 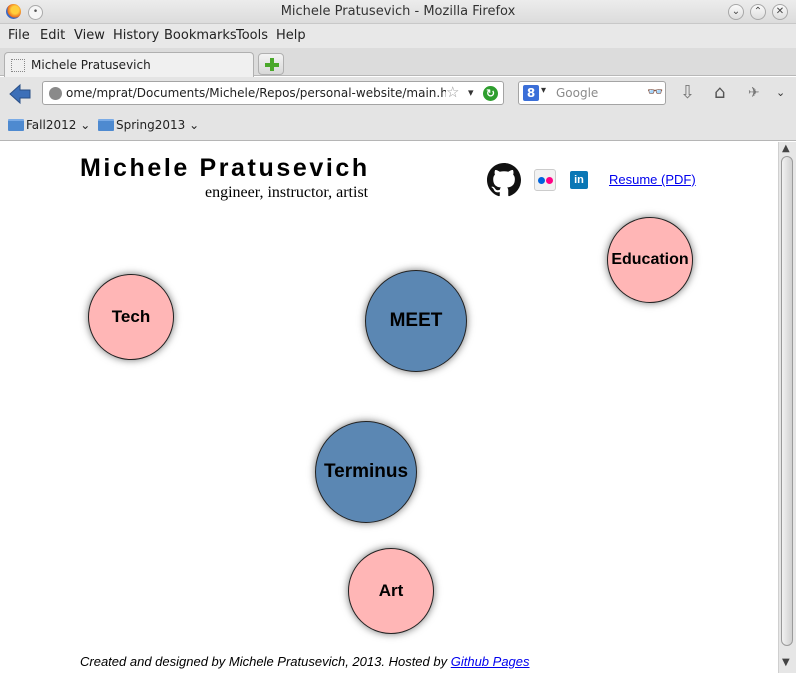 What do you see at coordinates (151, 125) in the screenshot?
I see `bookmark-label: Spring2013` at bounding box center [151, 125].